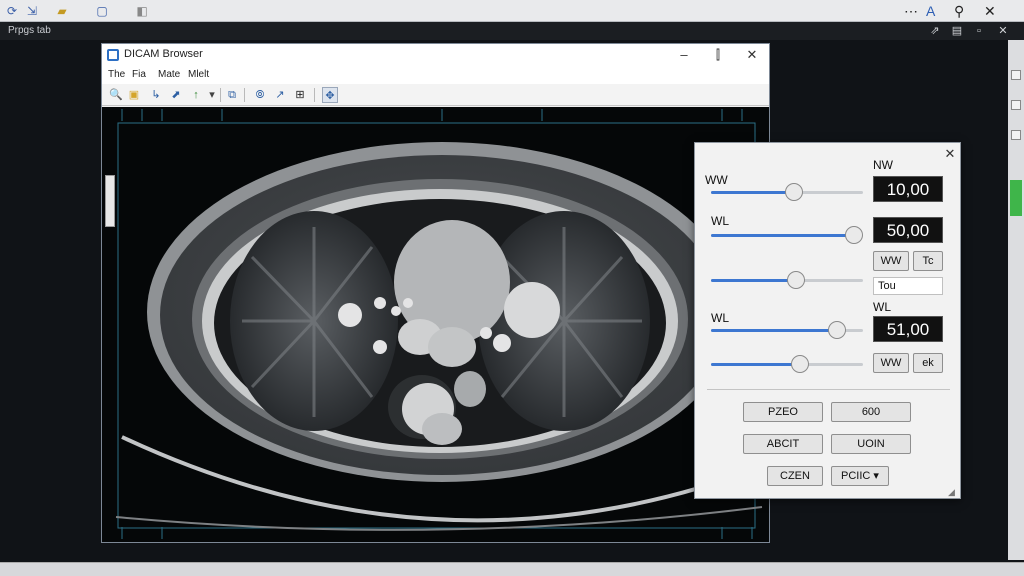 This screenshot has height=576, width=1024. What do you see at coordinates (752, 55) in the screenshot?
I see `close-button: ✕` at bounding box center [752, 55].